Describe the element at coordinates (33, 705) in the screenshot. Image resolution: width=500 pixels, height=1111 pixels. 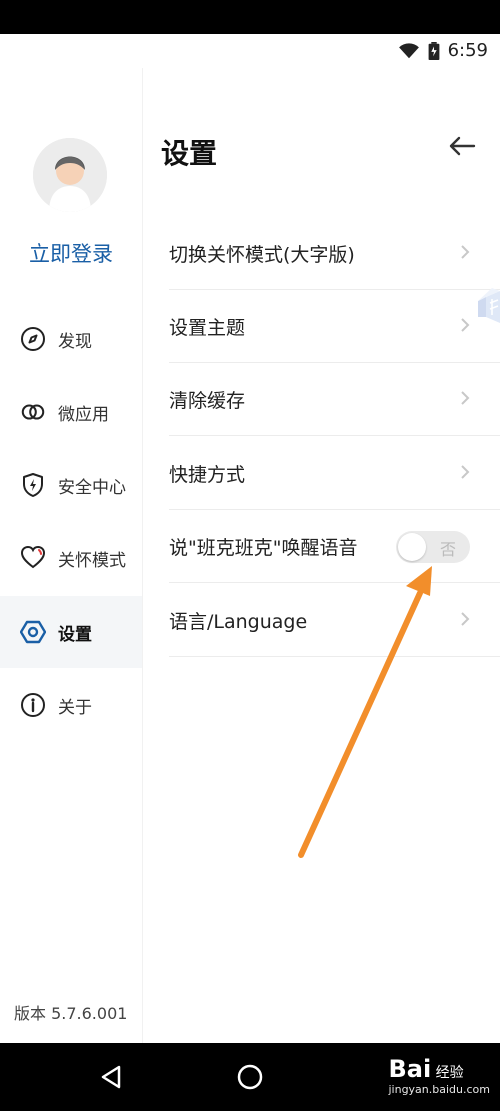
I see `info-icon` at that location.